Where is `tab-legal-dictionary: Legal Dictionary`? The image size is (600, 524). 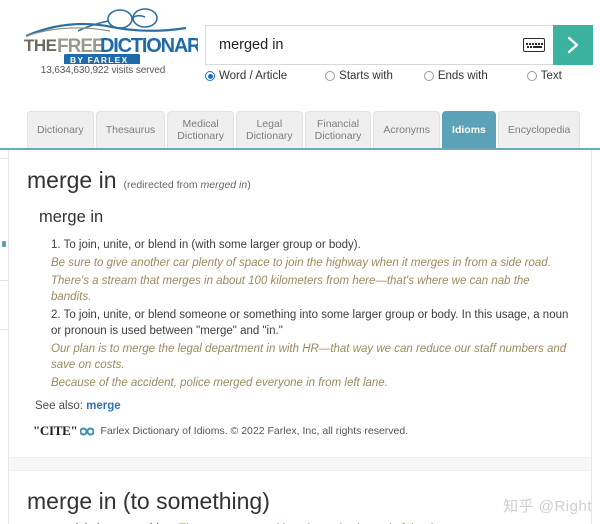
tab-legal-dictionary: Legal Dictionary is located at coordinates (269, 129).